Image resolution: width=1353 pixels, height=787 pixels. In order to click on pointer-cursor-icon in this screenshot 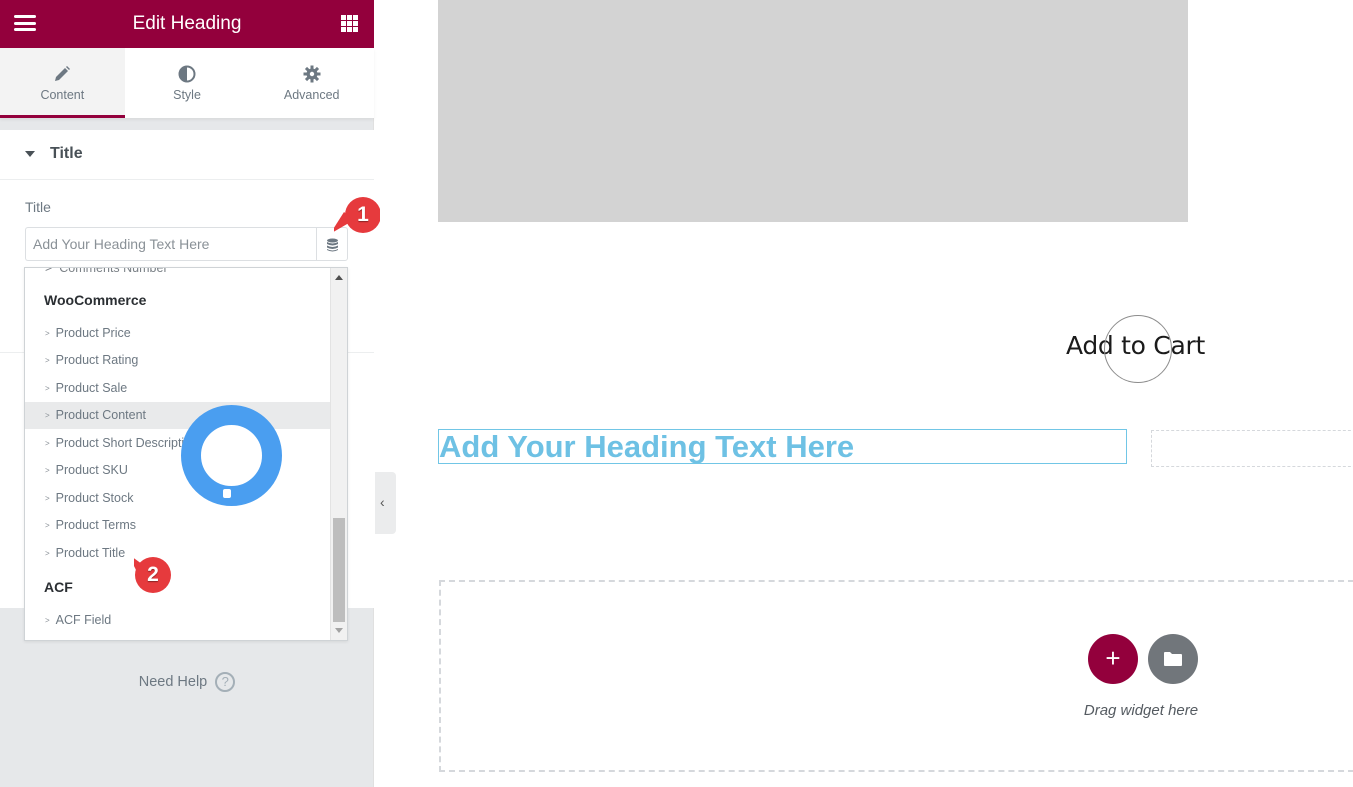, I will do `click(227, 493)`.